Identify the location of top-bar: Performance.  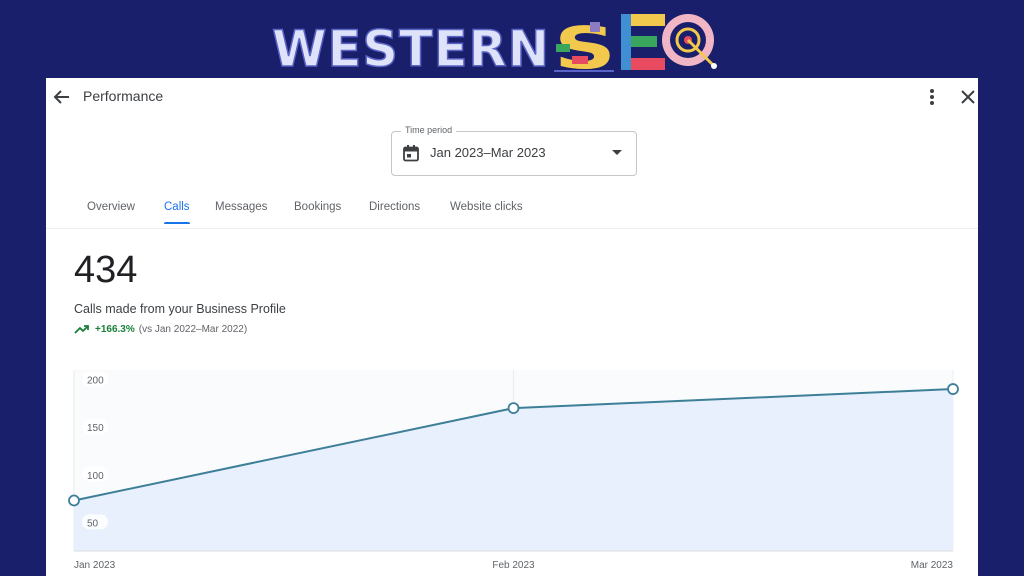
(512, 97).